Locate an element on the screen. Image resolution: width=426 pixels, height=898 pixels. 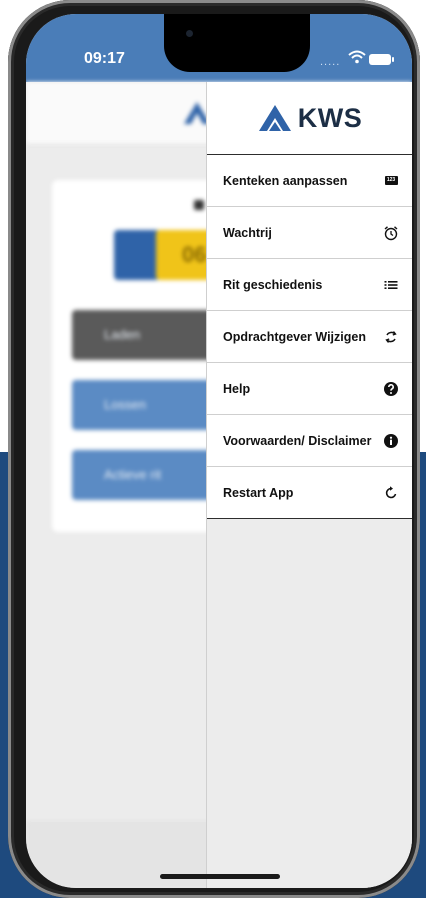
menu-item-help: Help is located at coordinates (309, 389).